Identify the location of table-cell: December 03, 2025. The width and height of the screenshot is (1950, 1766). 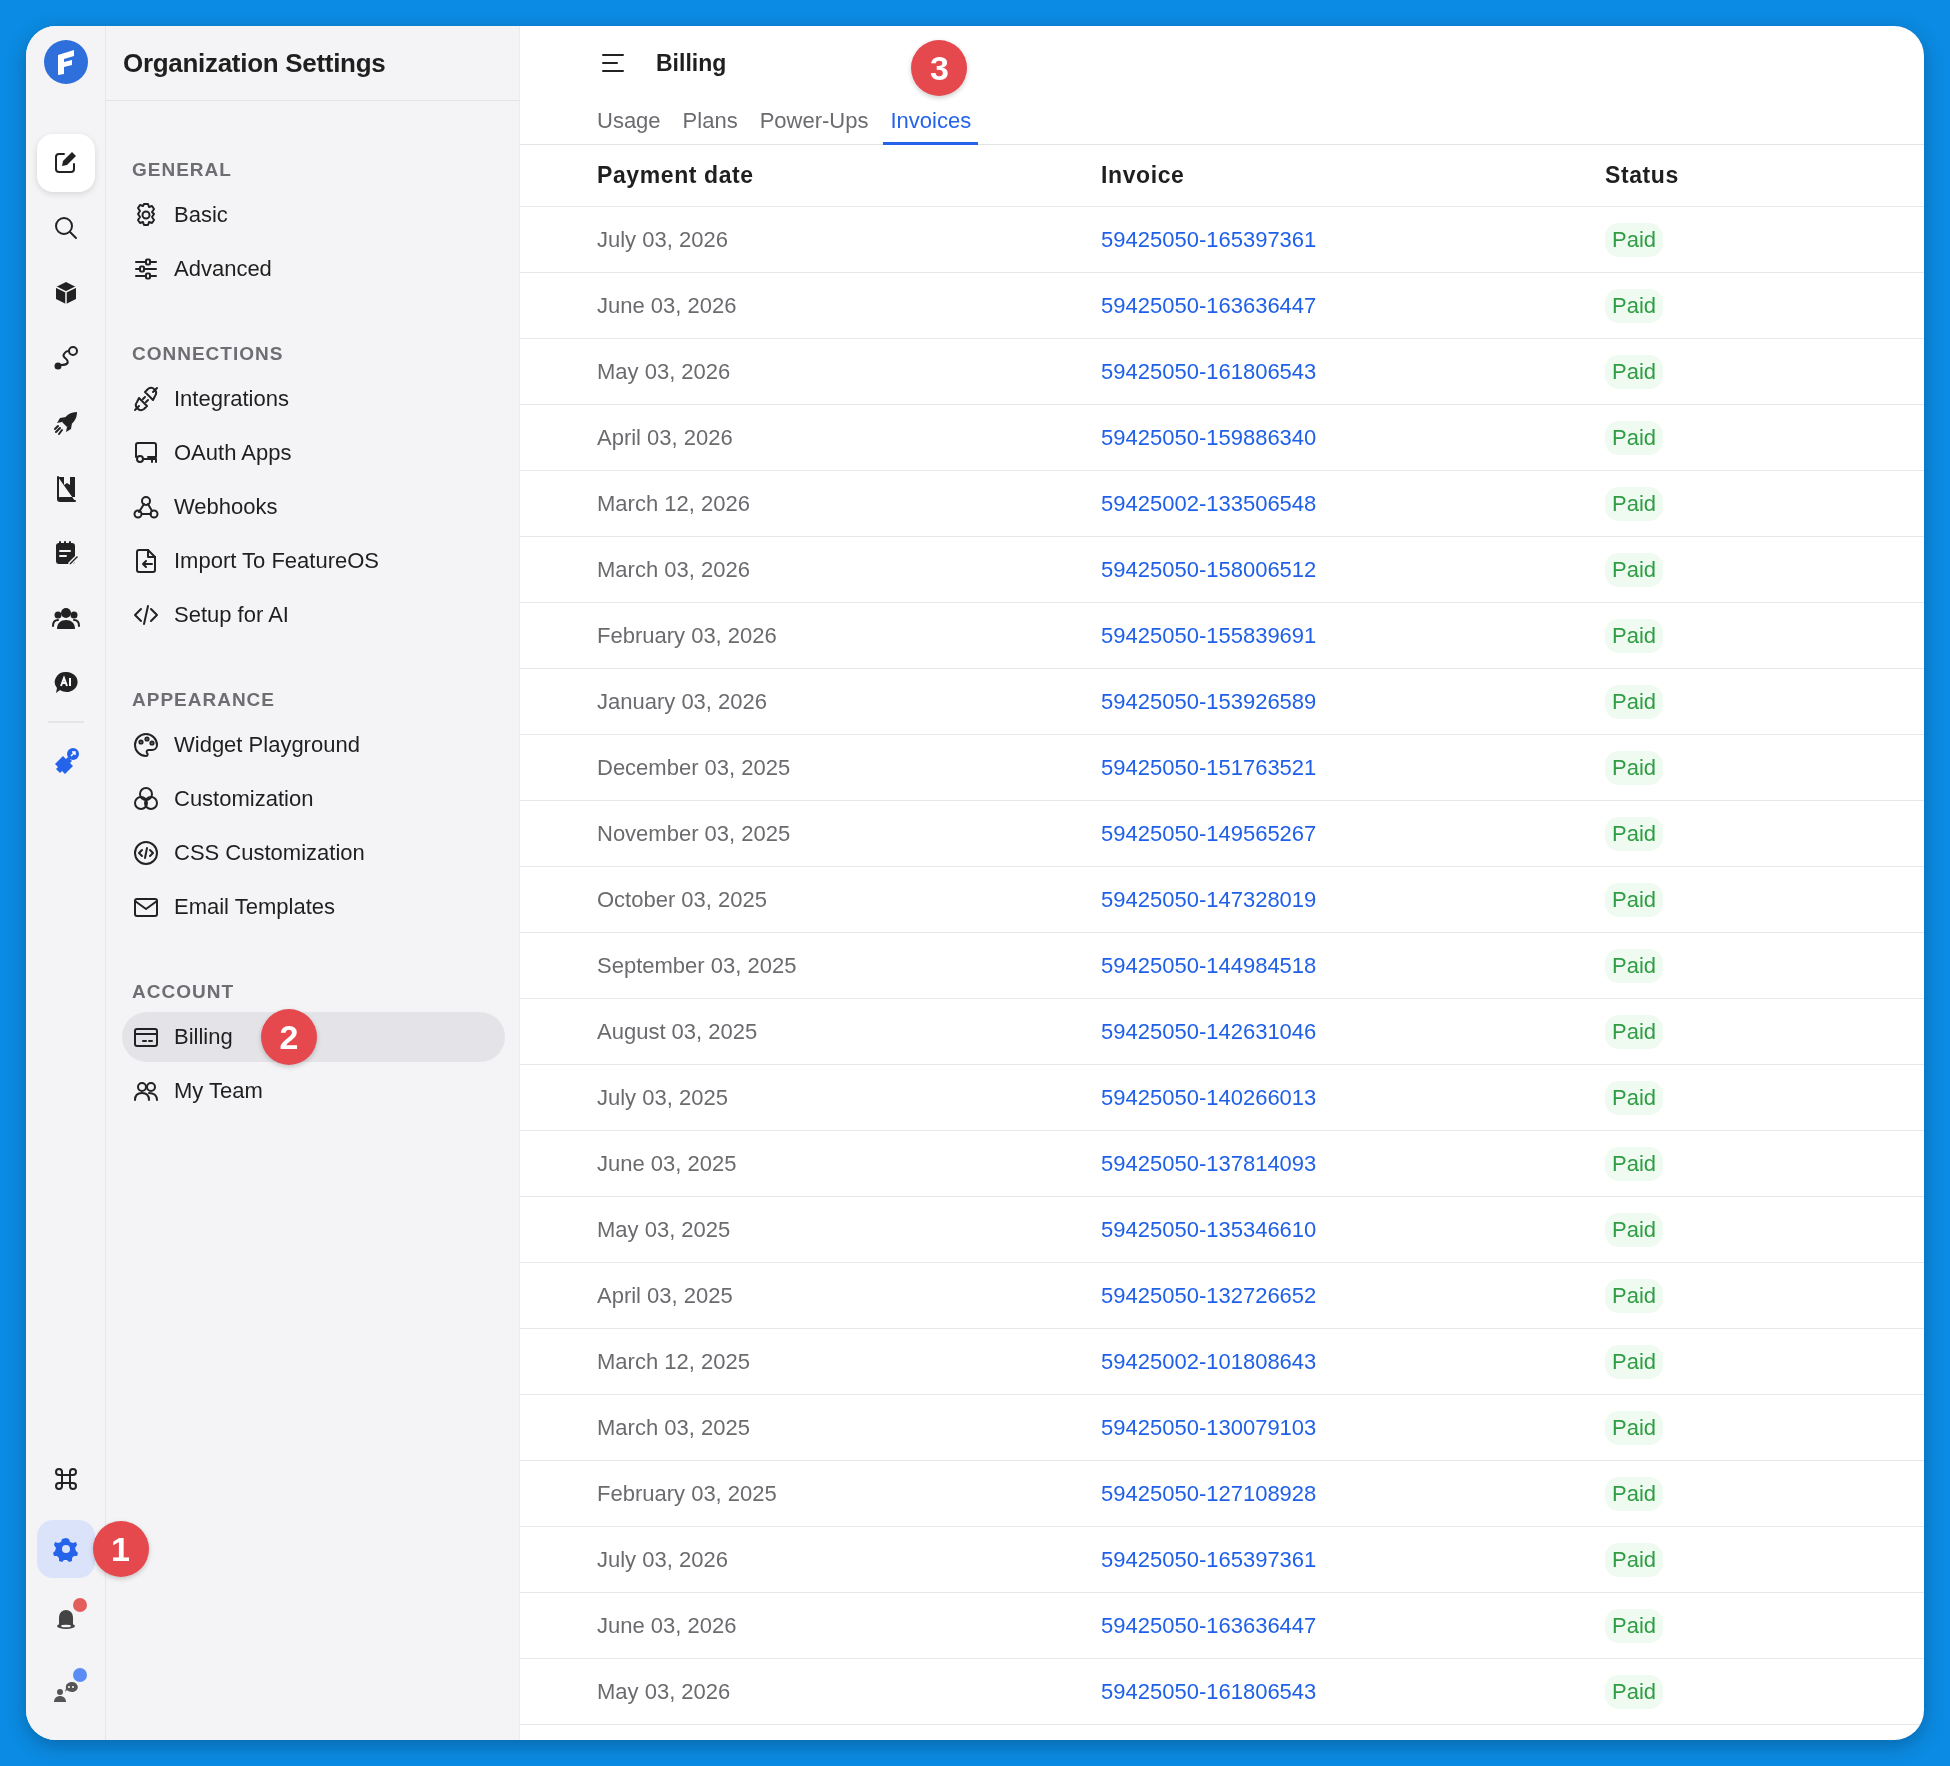
(694, 767).